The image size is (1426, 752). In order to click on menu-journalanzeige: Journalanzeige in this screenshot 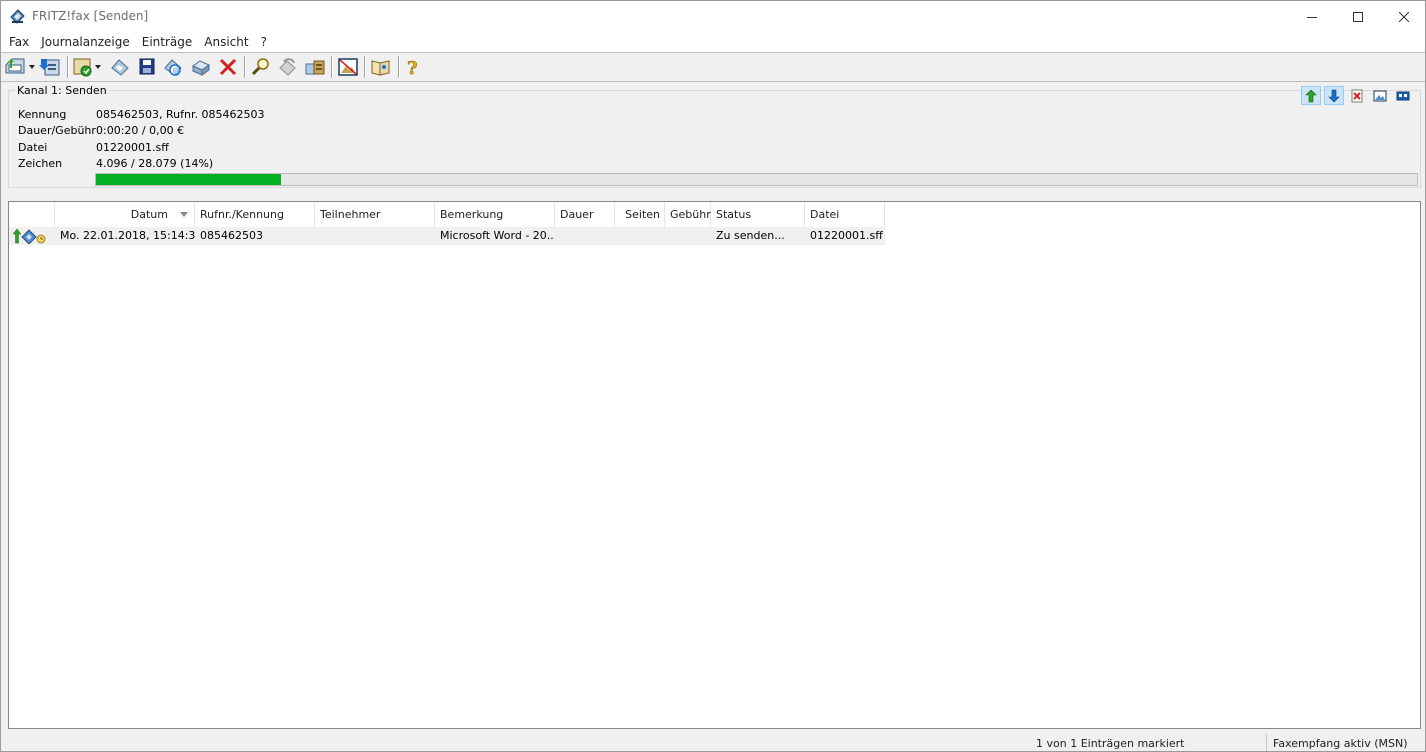, I will do `click(85, 42)`.